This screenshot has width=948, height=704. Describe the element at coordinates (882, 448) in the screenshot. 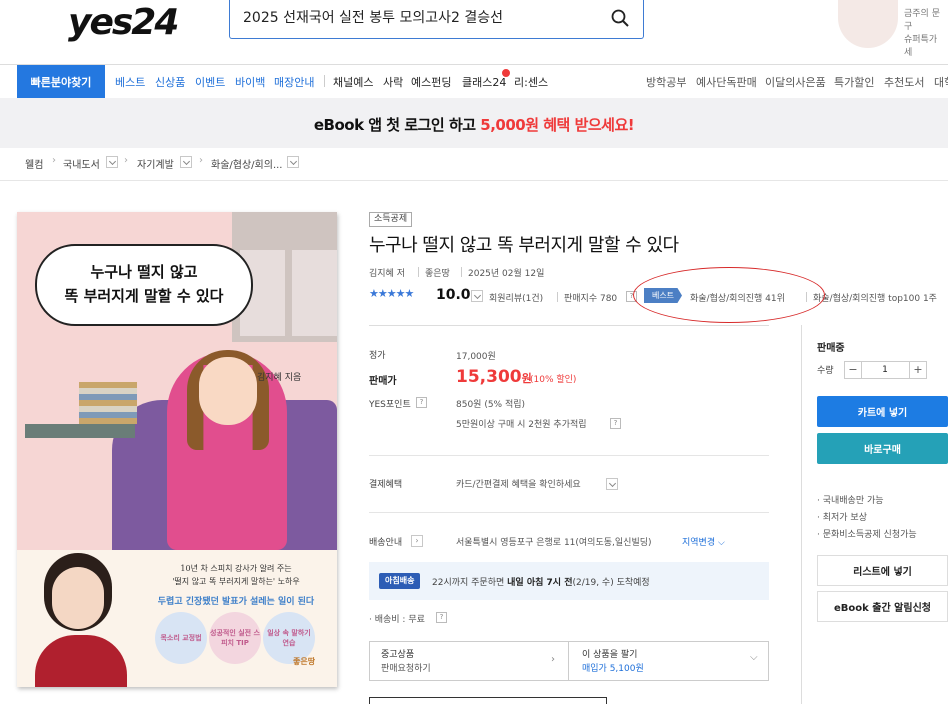

I see `buy-now-button: 바로구매` at that location.